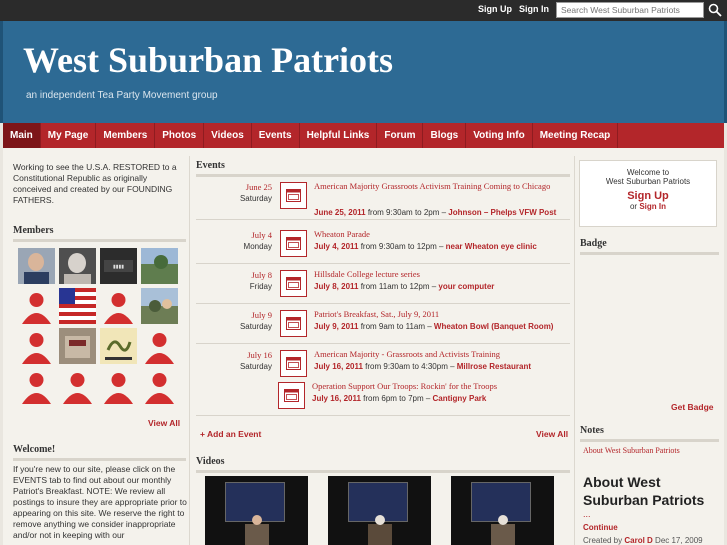 This screenshot has height=545, width=727. I want to click on nav-members: Members, so click(126, 135).